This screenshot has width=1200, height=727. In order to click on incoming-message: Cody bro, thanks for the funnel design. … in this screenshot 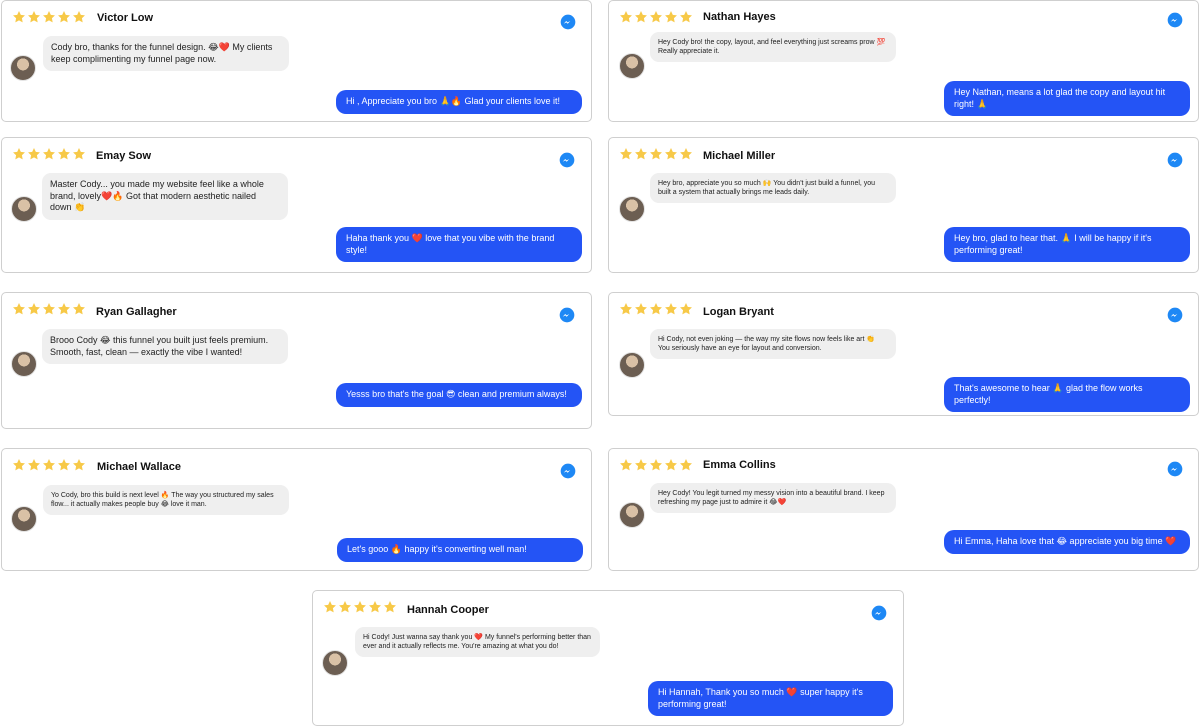, I will do `click(166, 54)`.